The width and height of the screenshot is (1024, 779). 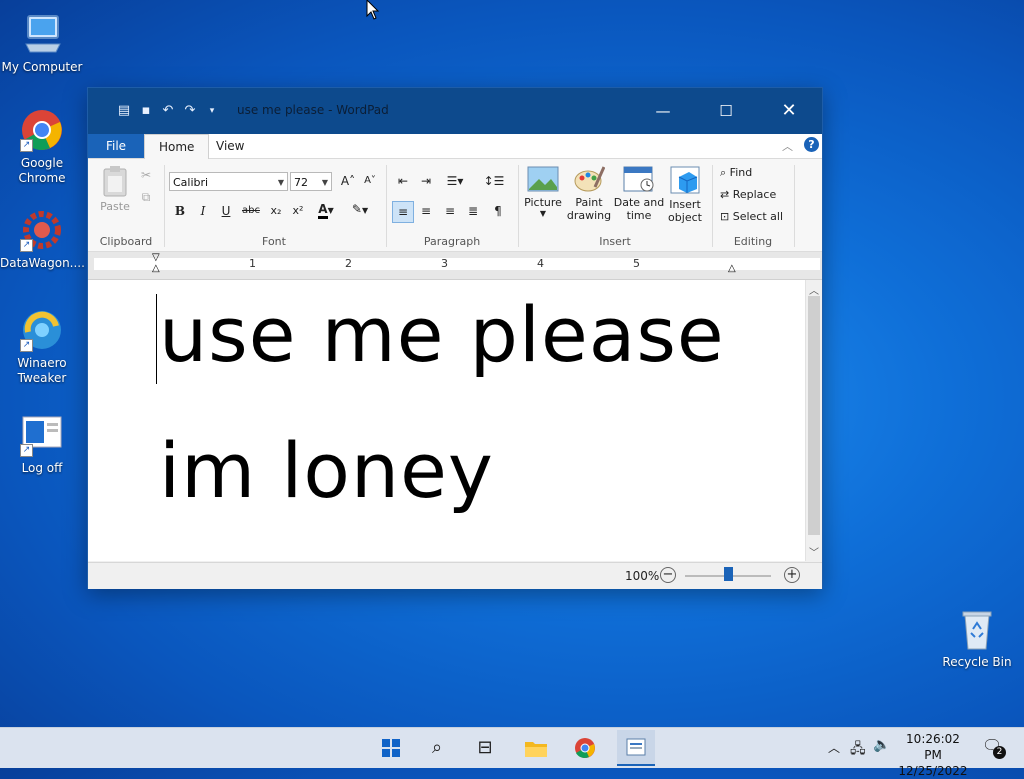 What do you see at coordinates (858, 750) in the screenshot?
I see `network-icon: 🖧` at bounding box center [858, 750].